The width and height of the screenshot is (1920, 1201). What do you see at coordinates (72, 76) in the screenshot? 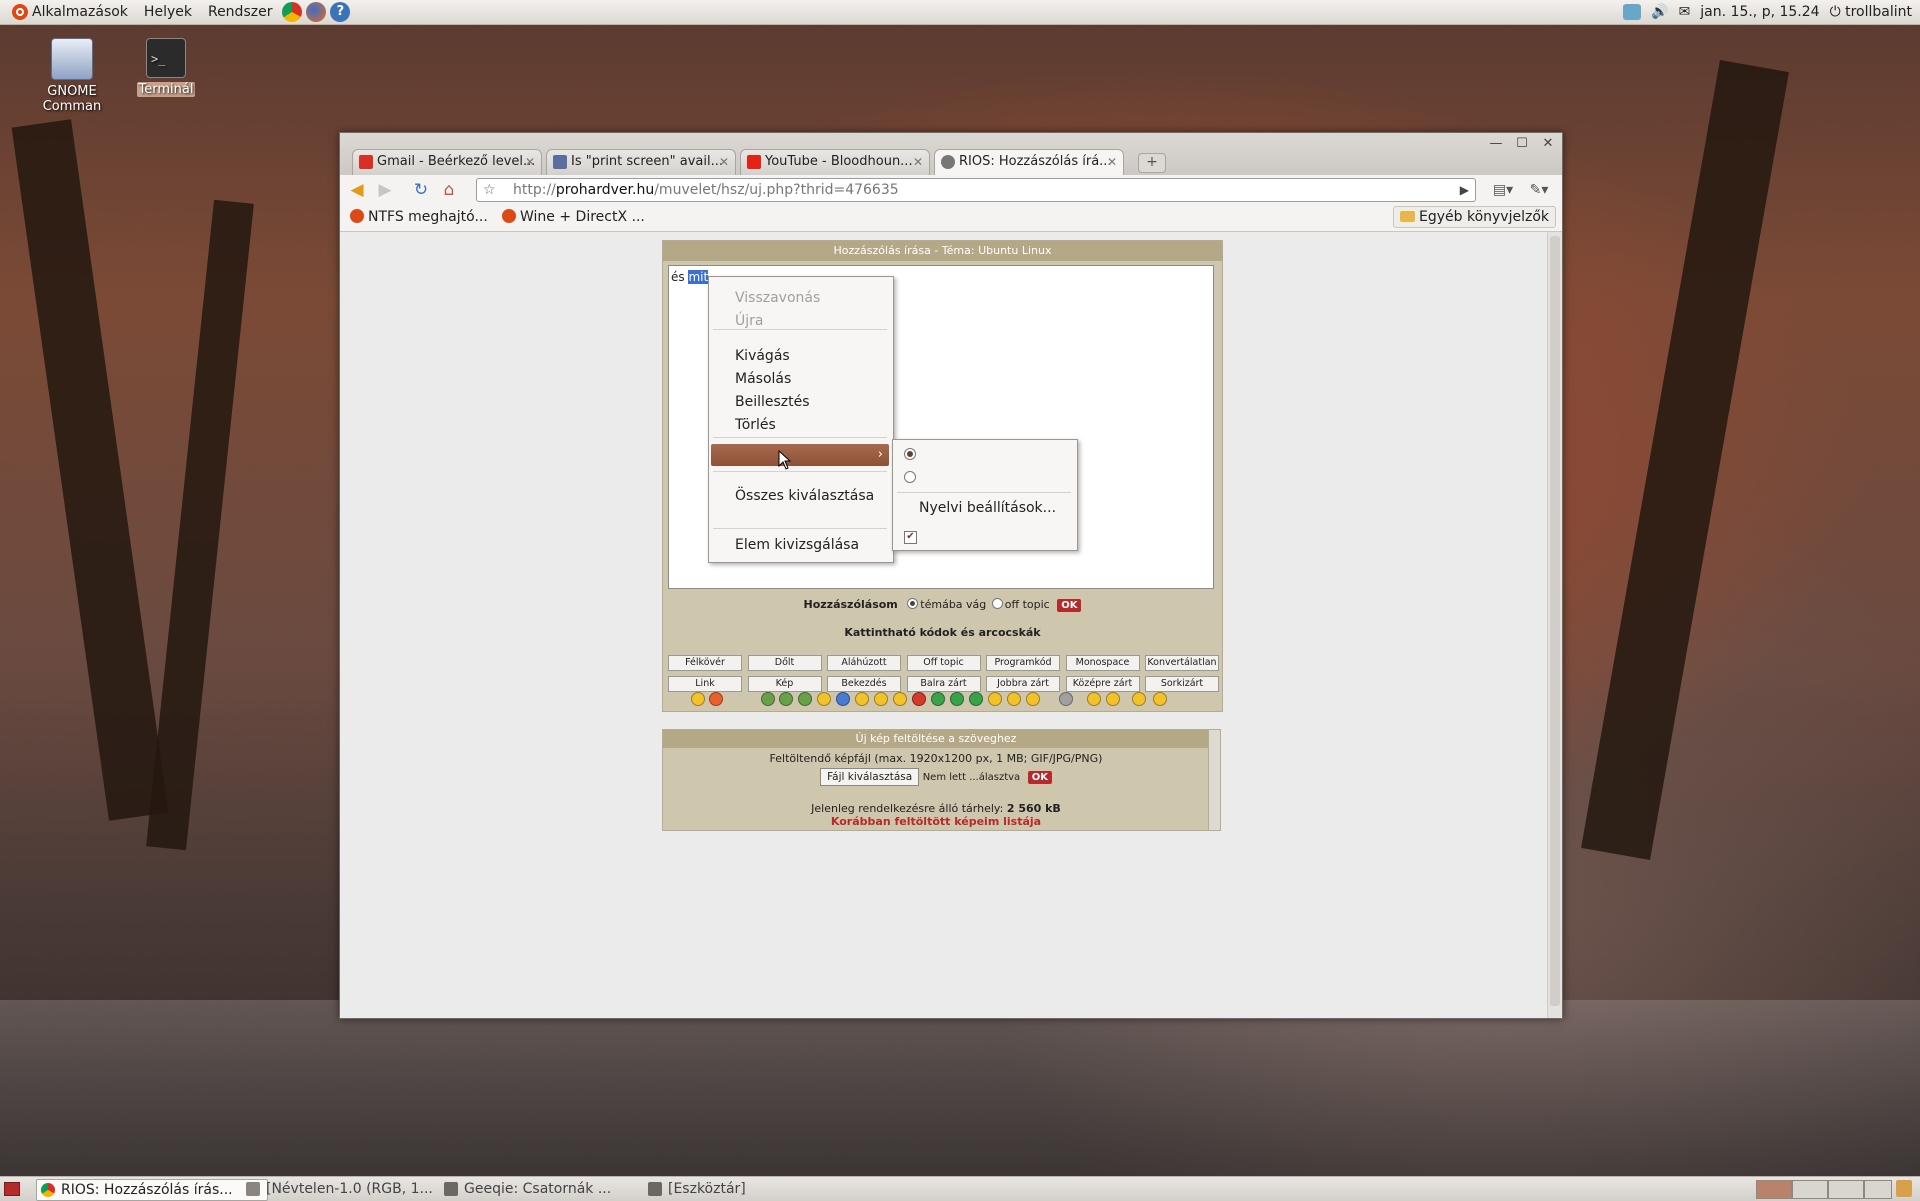
I see `desktop-icon-gnome-commander: GNOME Comman` at bounding box center [72, 76].